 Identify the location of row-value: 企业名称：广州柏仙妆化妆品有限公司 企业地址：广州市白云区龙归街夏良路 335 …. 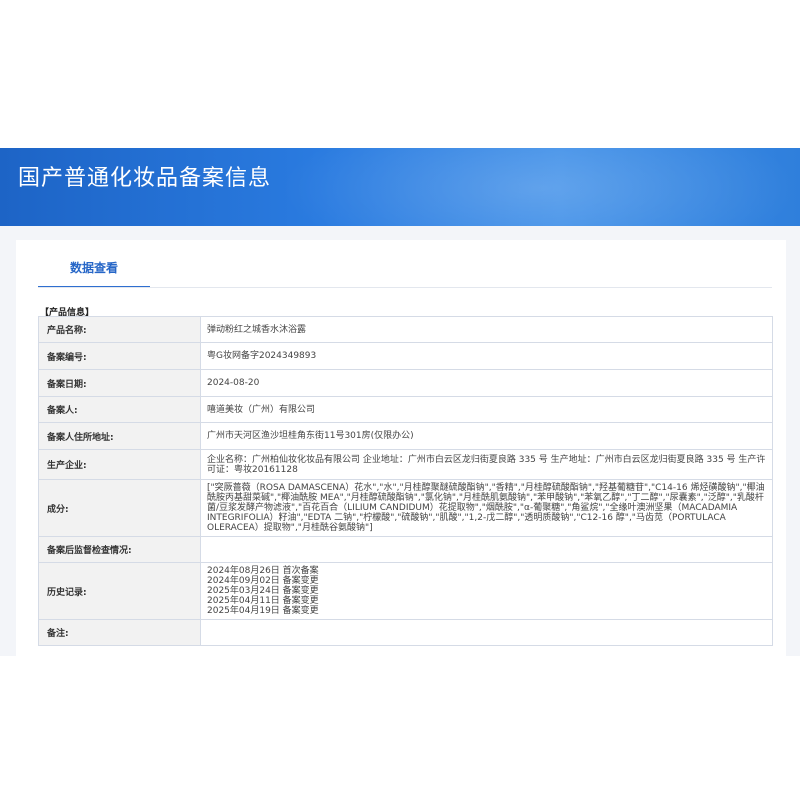
(486, 464).